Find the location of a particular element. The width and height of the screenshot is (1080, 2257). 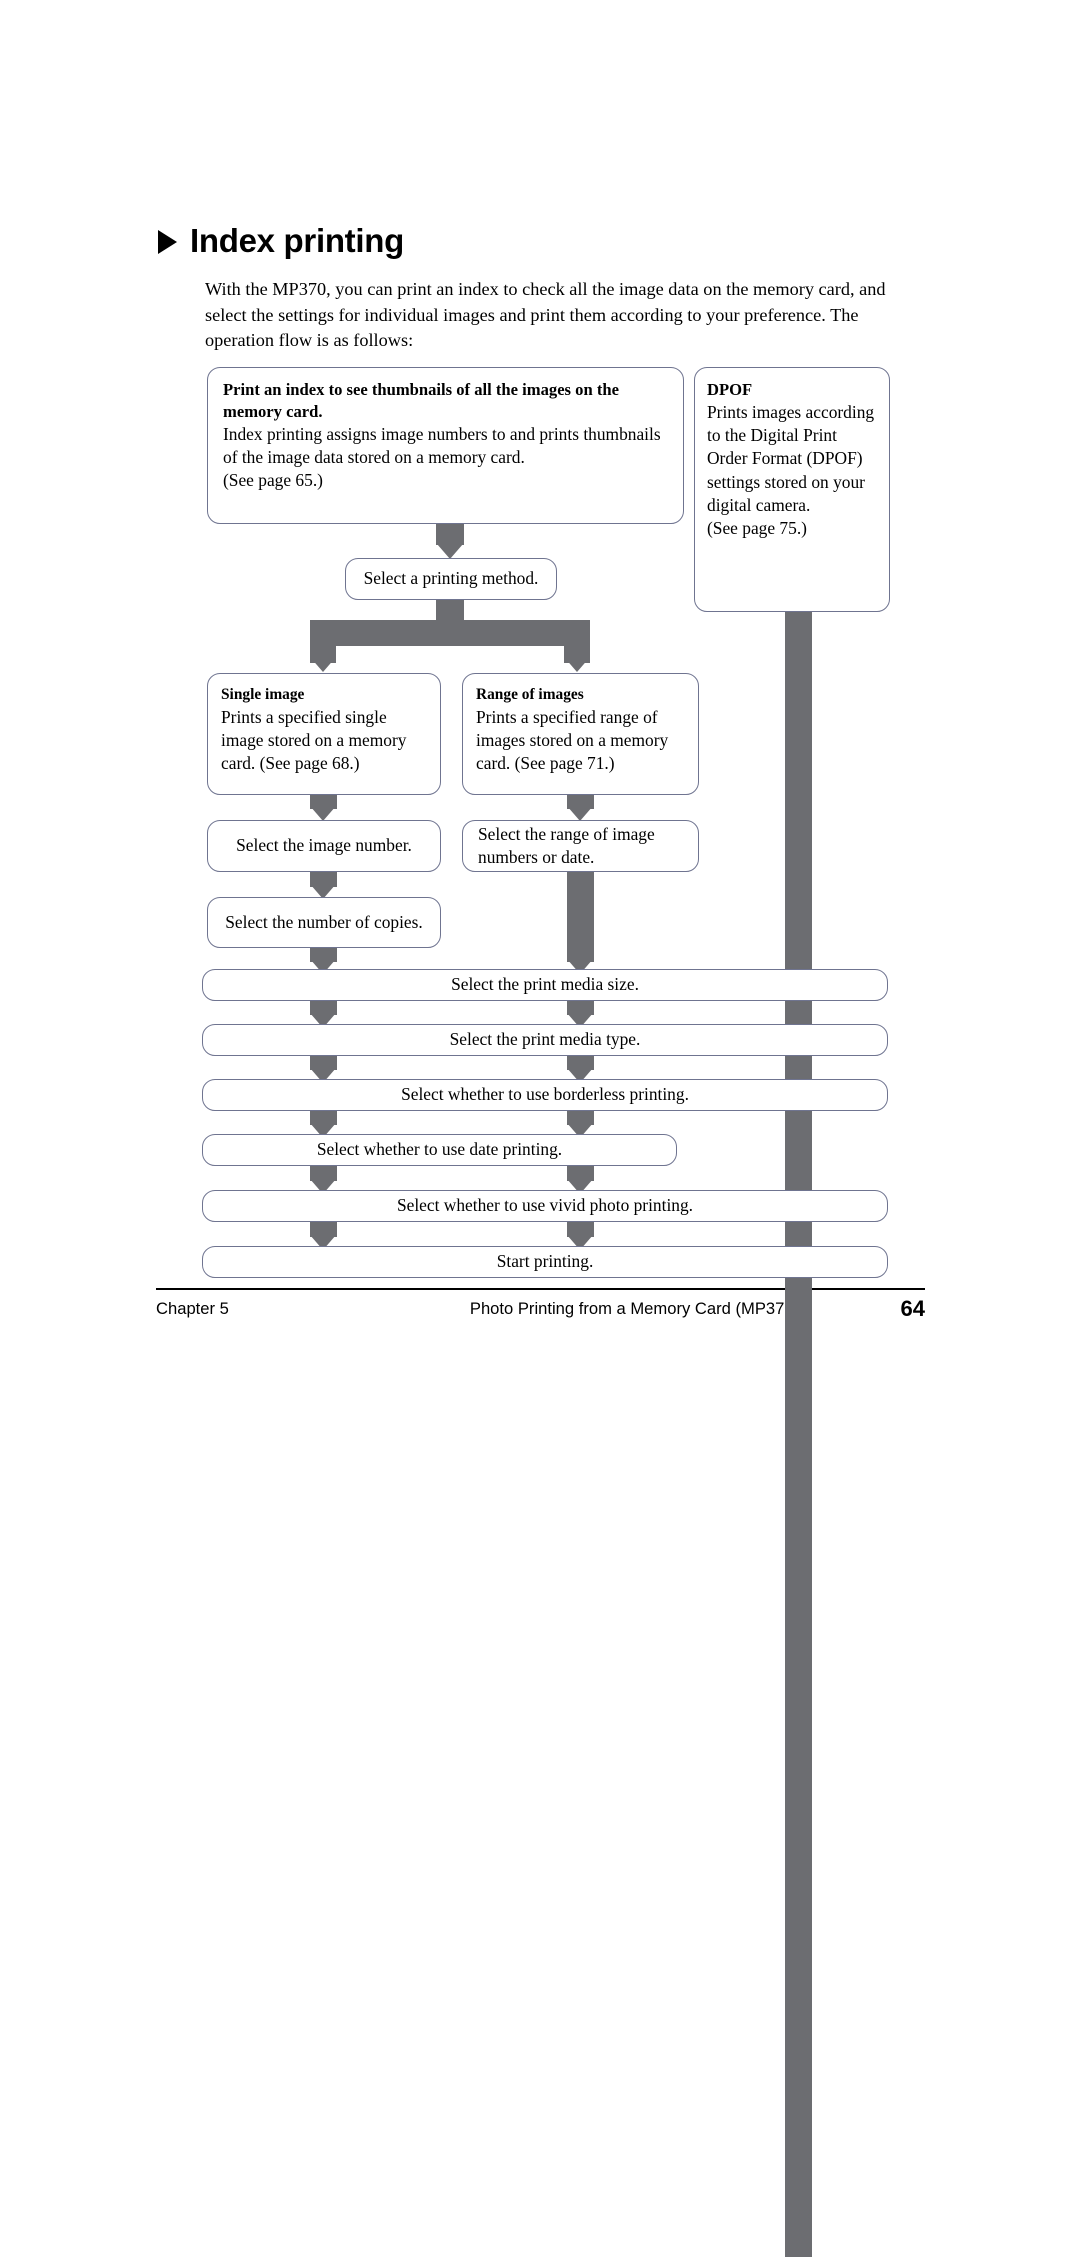

flow-box-start-printing: Start printing. is located at coordinates (545, 1262).